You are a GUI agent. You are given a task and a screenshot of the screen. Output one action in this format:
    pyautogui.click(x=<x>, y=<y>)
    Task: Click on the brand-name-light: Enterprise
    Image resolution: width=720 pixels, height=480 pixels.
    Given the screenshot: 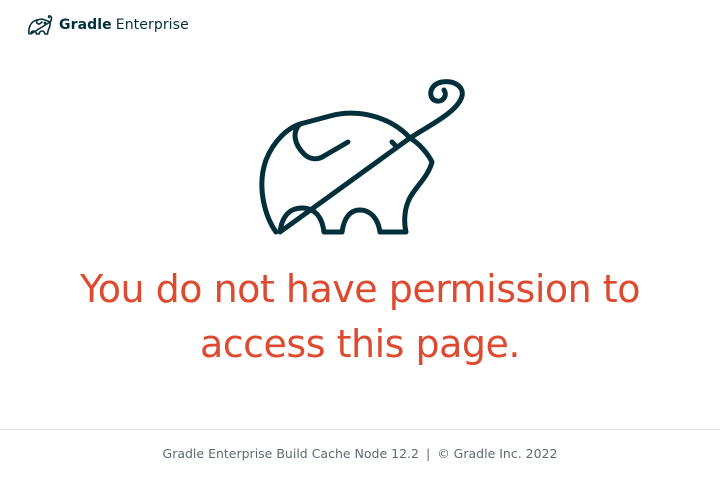 What is the action you would take?
    pyautogui.click(x=152, y=25)
    